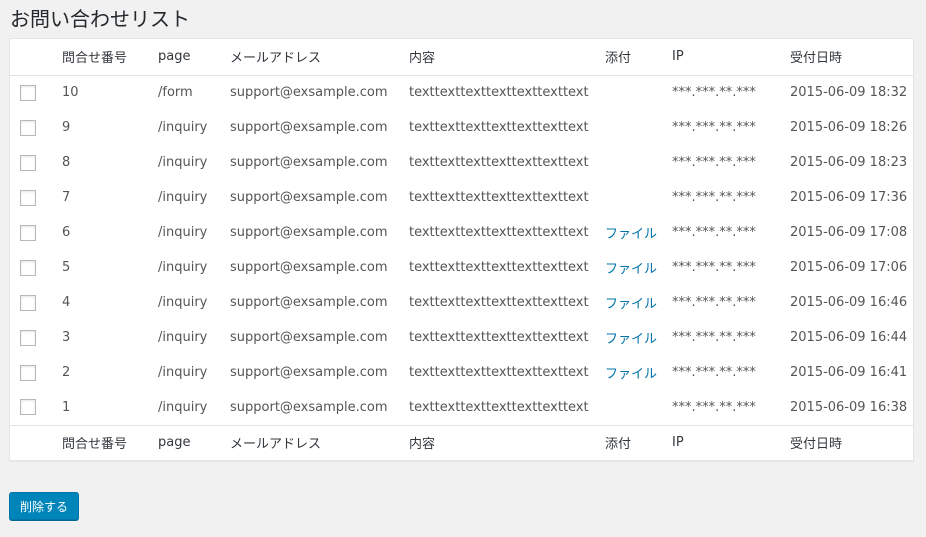 This screenshot has width=926, height=537. I want to click on column-header-attachment: 添付, so click(638, 57).